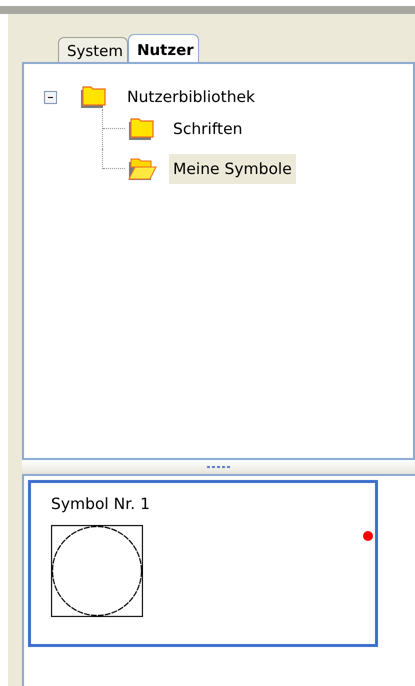 The width and height of the screenshot is (415, 686). I want to click on tab: Nutzer, so click(163, 48).